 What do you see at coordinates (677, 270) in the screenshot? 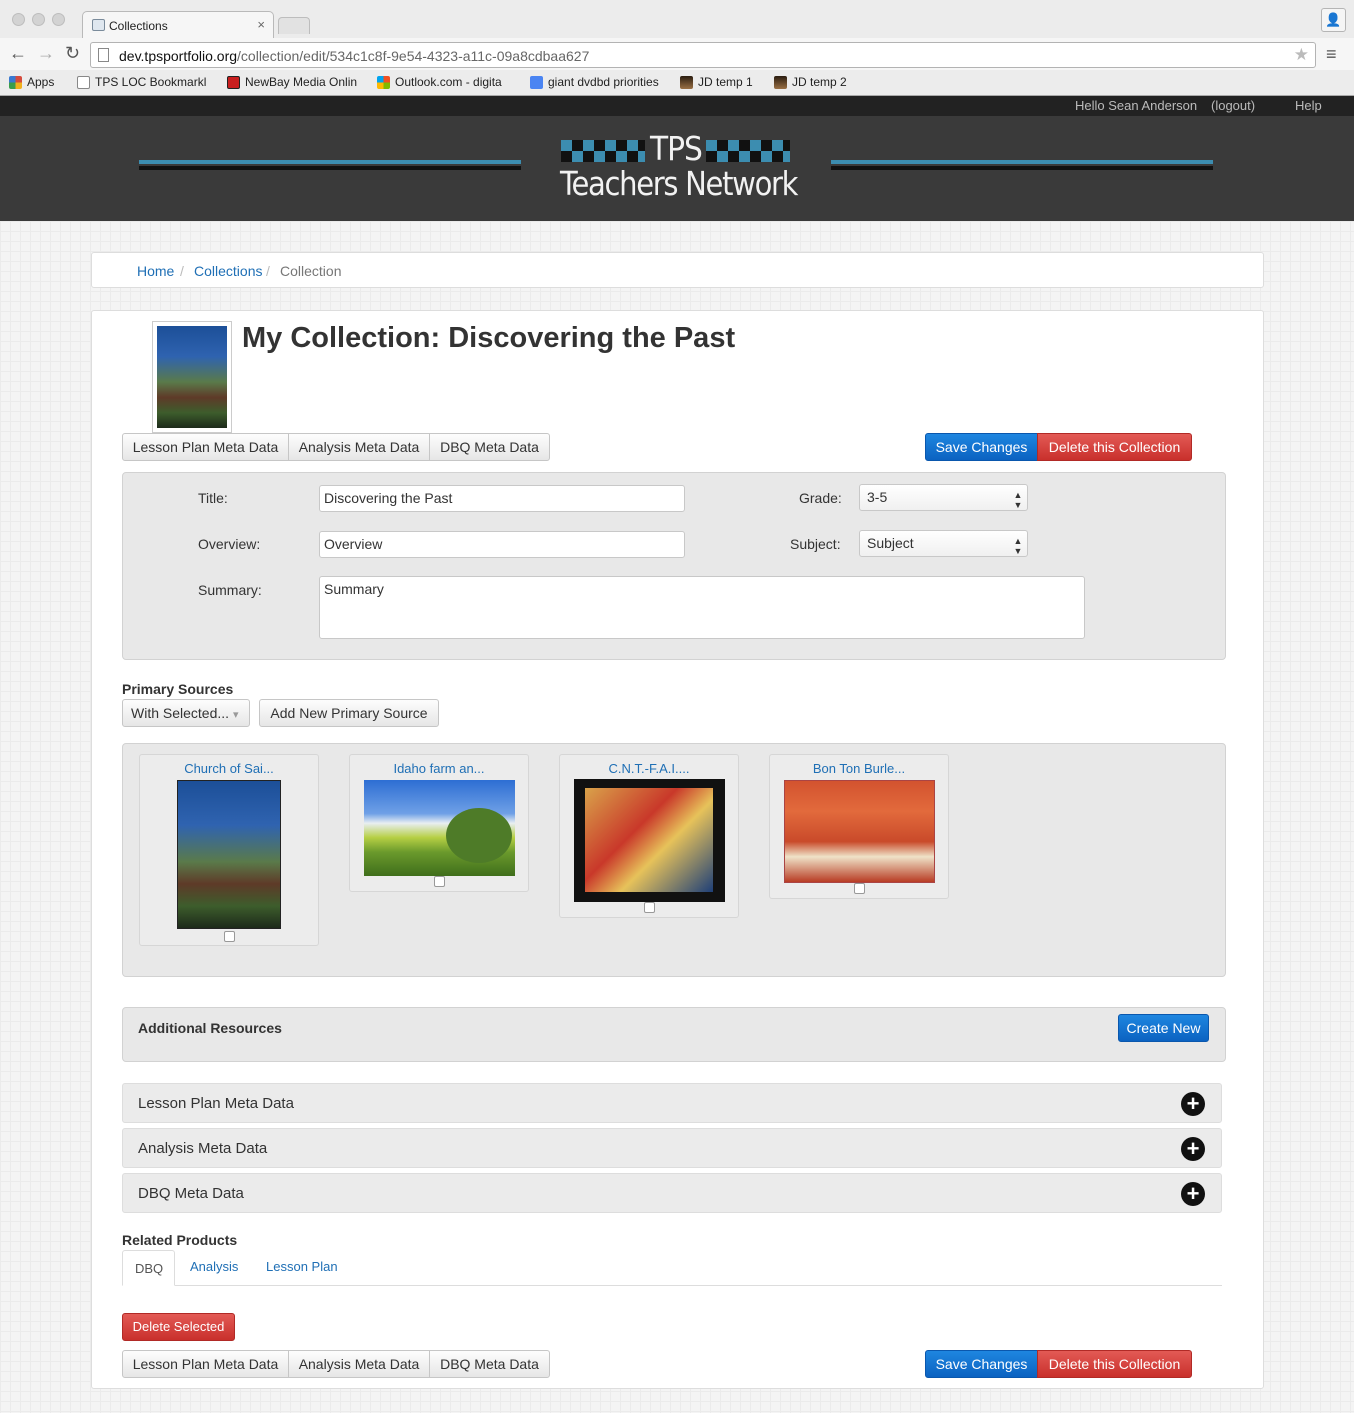
I see `breadcrumb: Home / Collections / Collection` at bounding box center [677, 270].